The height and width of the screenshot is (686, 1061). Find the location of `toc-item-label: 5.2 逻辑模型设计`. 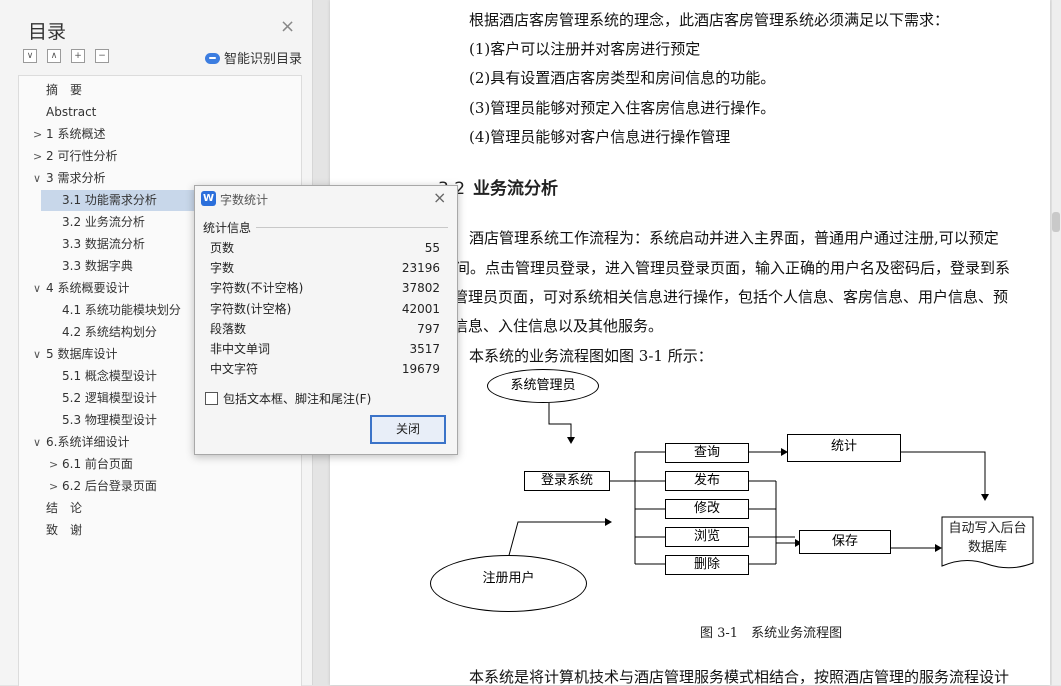

toc-item-label: 5.2 逻辑模型设计 is located at coordinates (109, 398).